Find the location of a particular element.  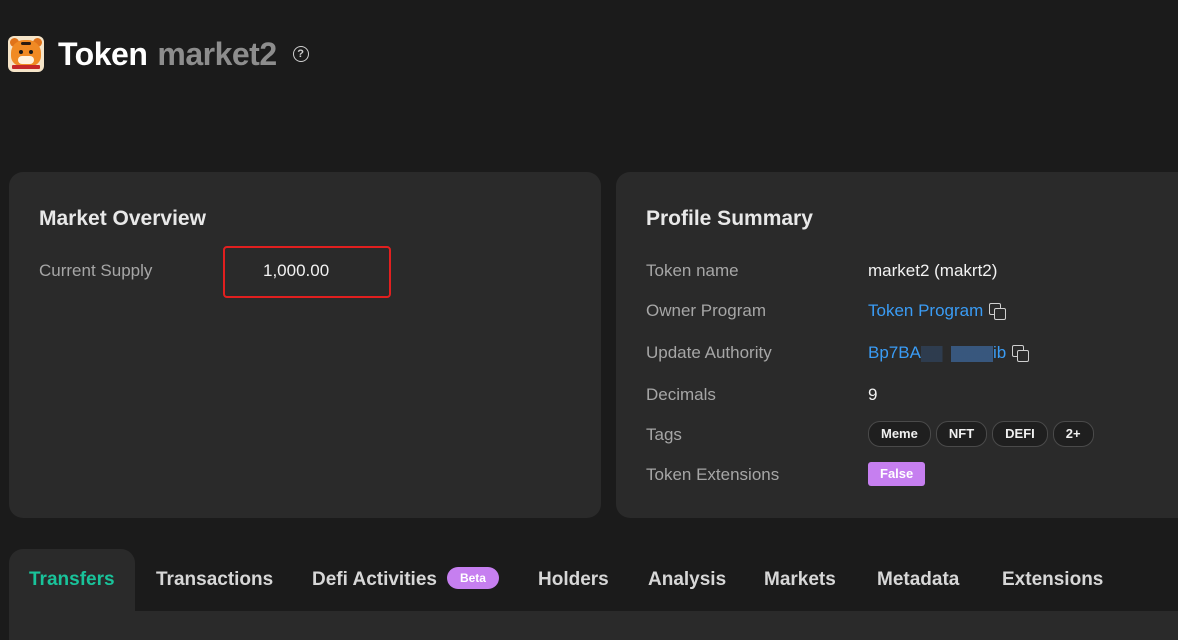

tab-metadata: Metadata is located at coordinates (918, 580).